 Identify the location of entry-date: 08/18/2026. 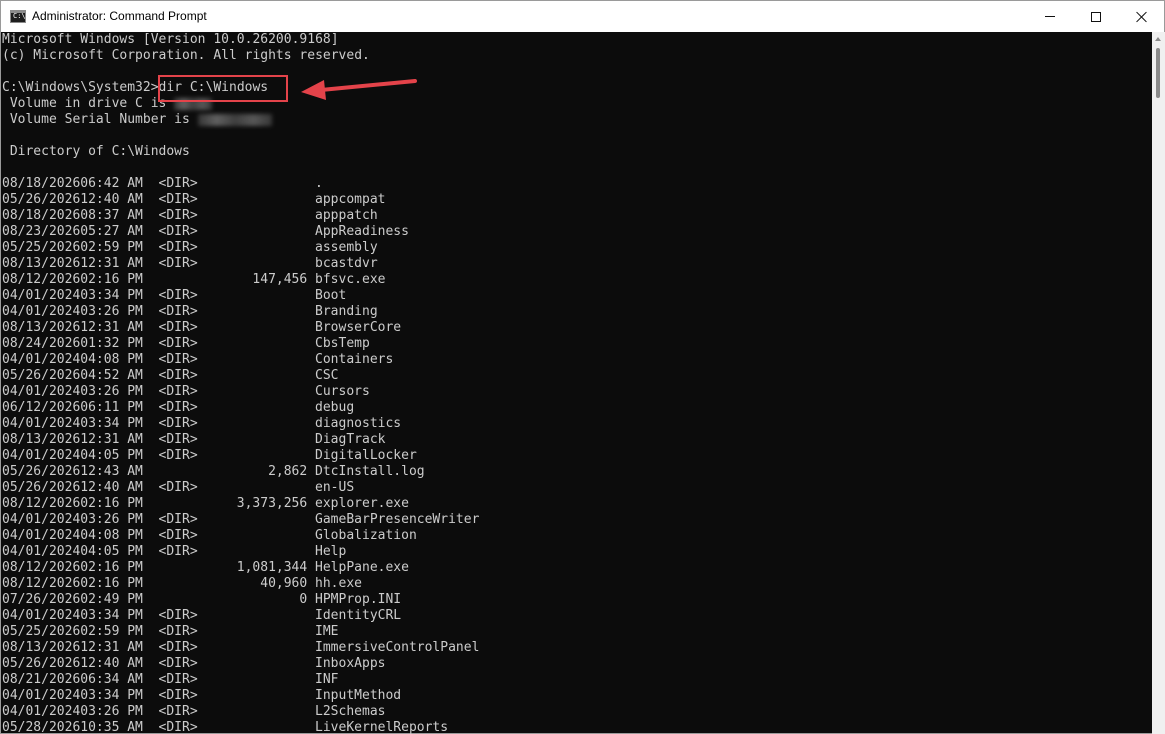
(41, 215).